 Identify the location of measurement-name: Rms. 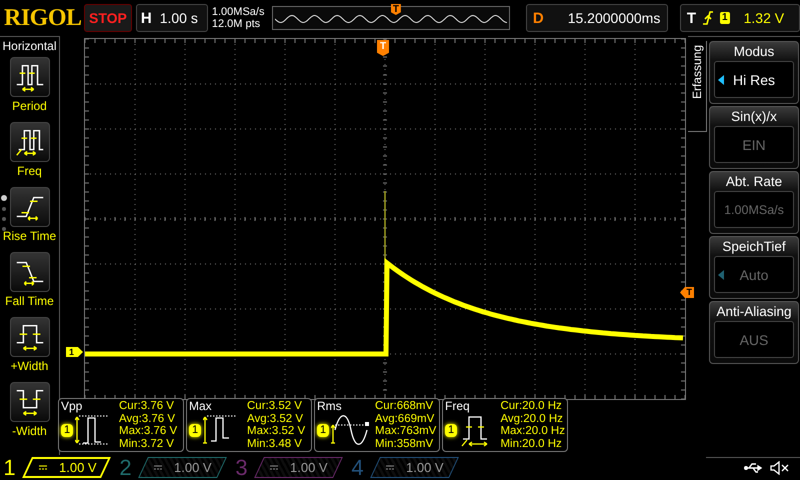
(330, 406).